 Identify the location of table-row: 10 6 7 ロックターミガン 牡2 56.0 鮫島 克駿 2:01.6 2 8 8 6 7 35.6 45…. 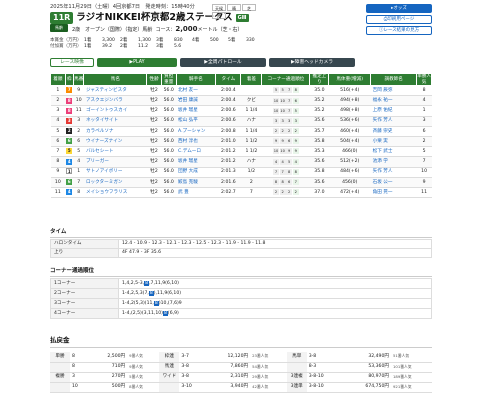
(241, 182).